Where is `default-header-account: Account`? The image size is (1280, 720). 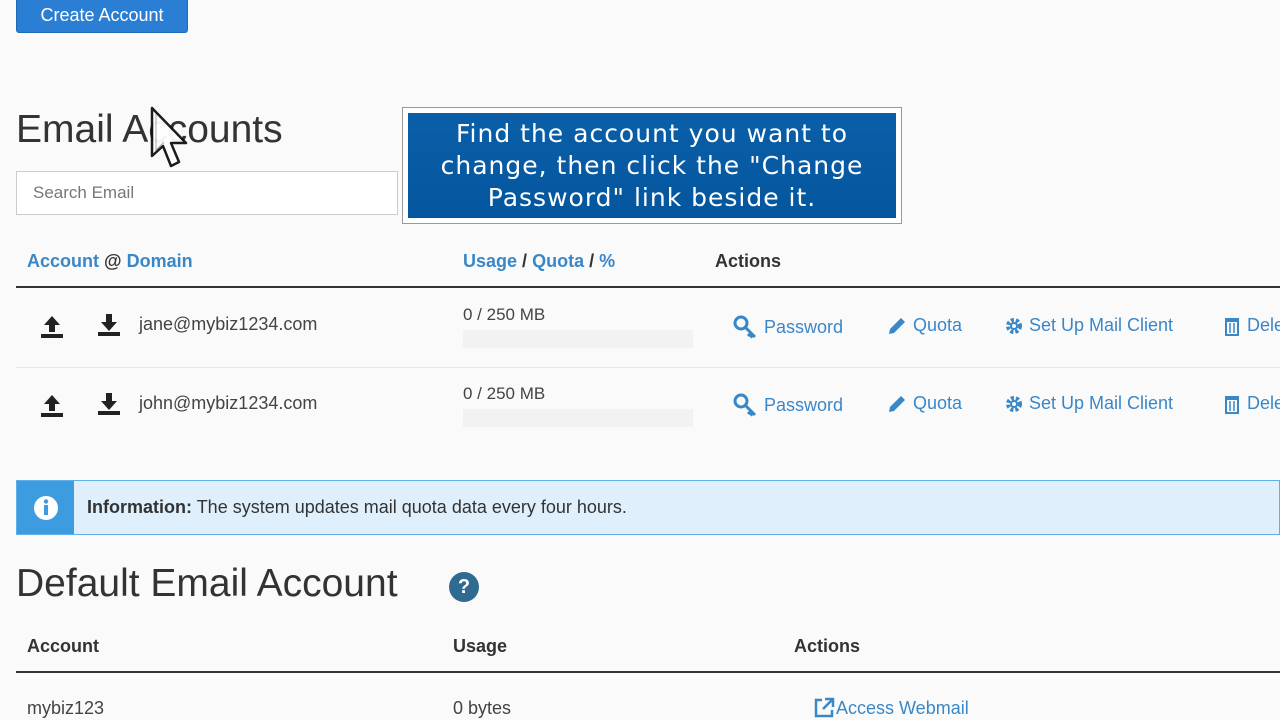
default-header-account: Account is located at coordinates (63, 646).